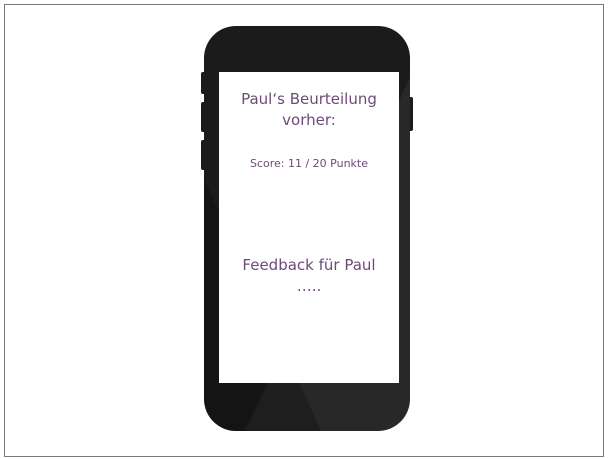 Image resolution: width=610 pixels, height=459 pixels. I want to click on assessment-title: Paul‘s Beurteilung vorher:, so click(309, 109).